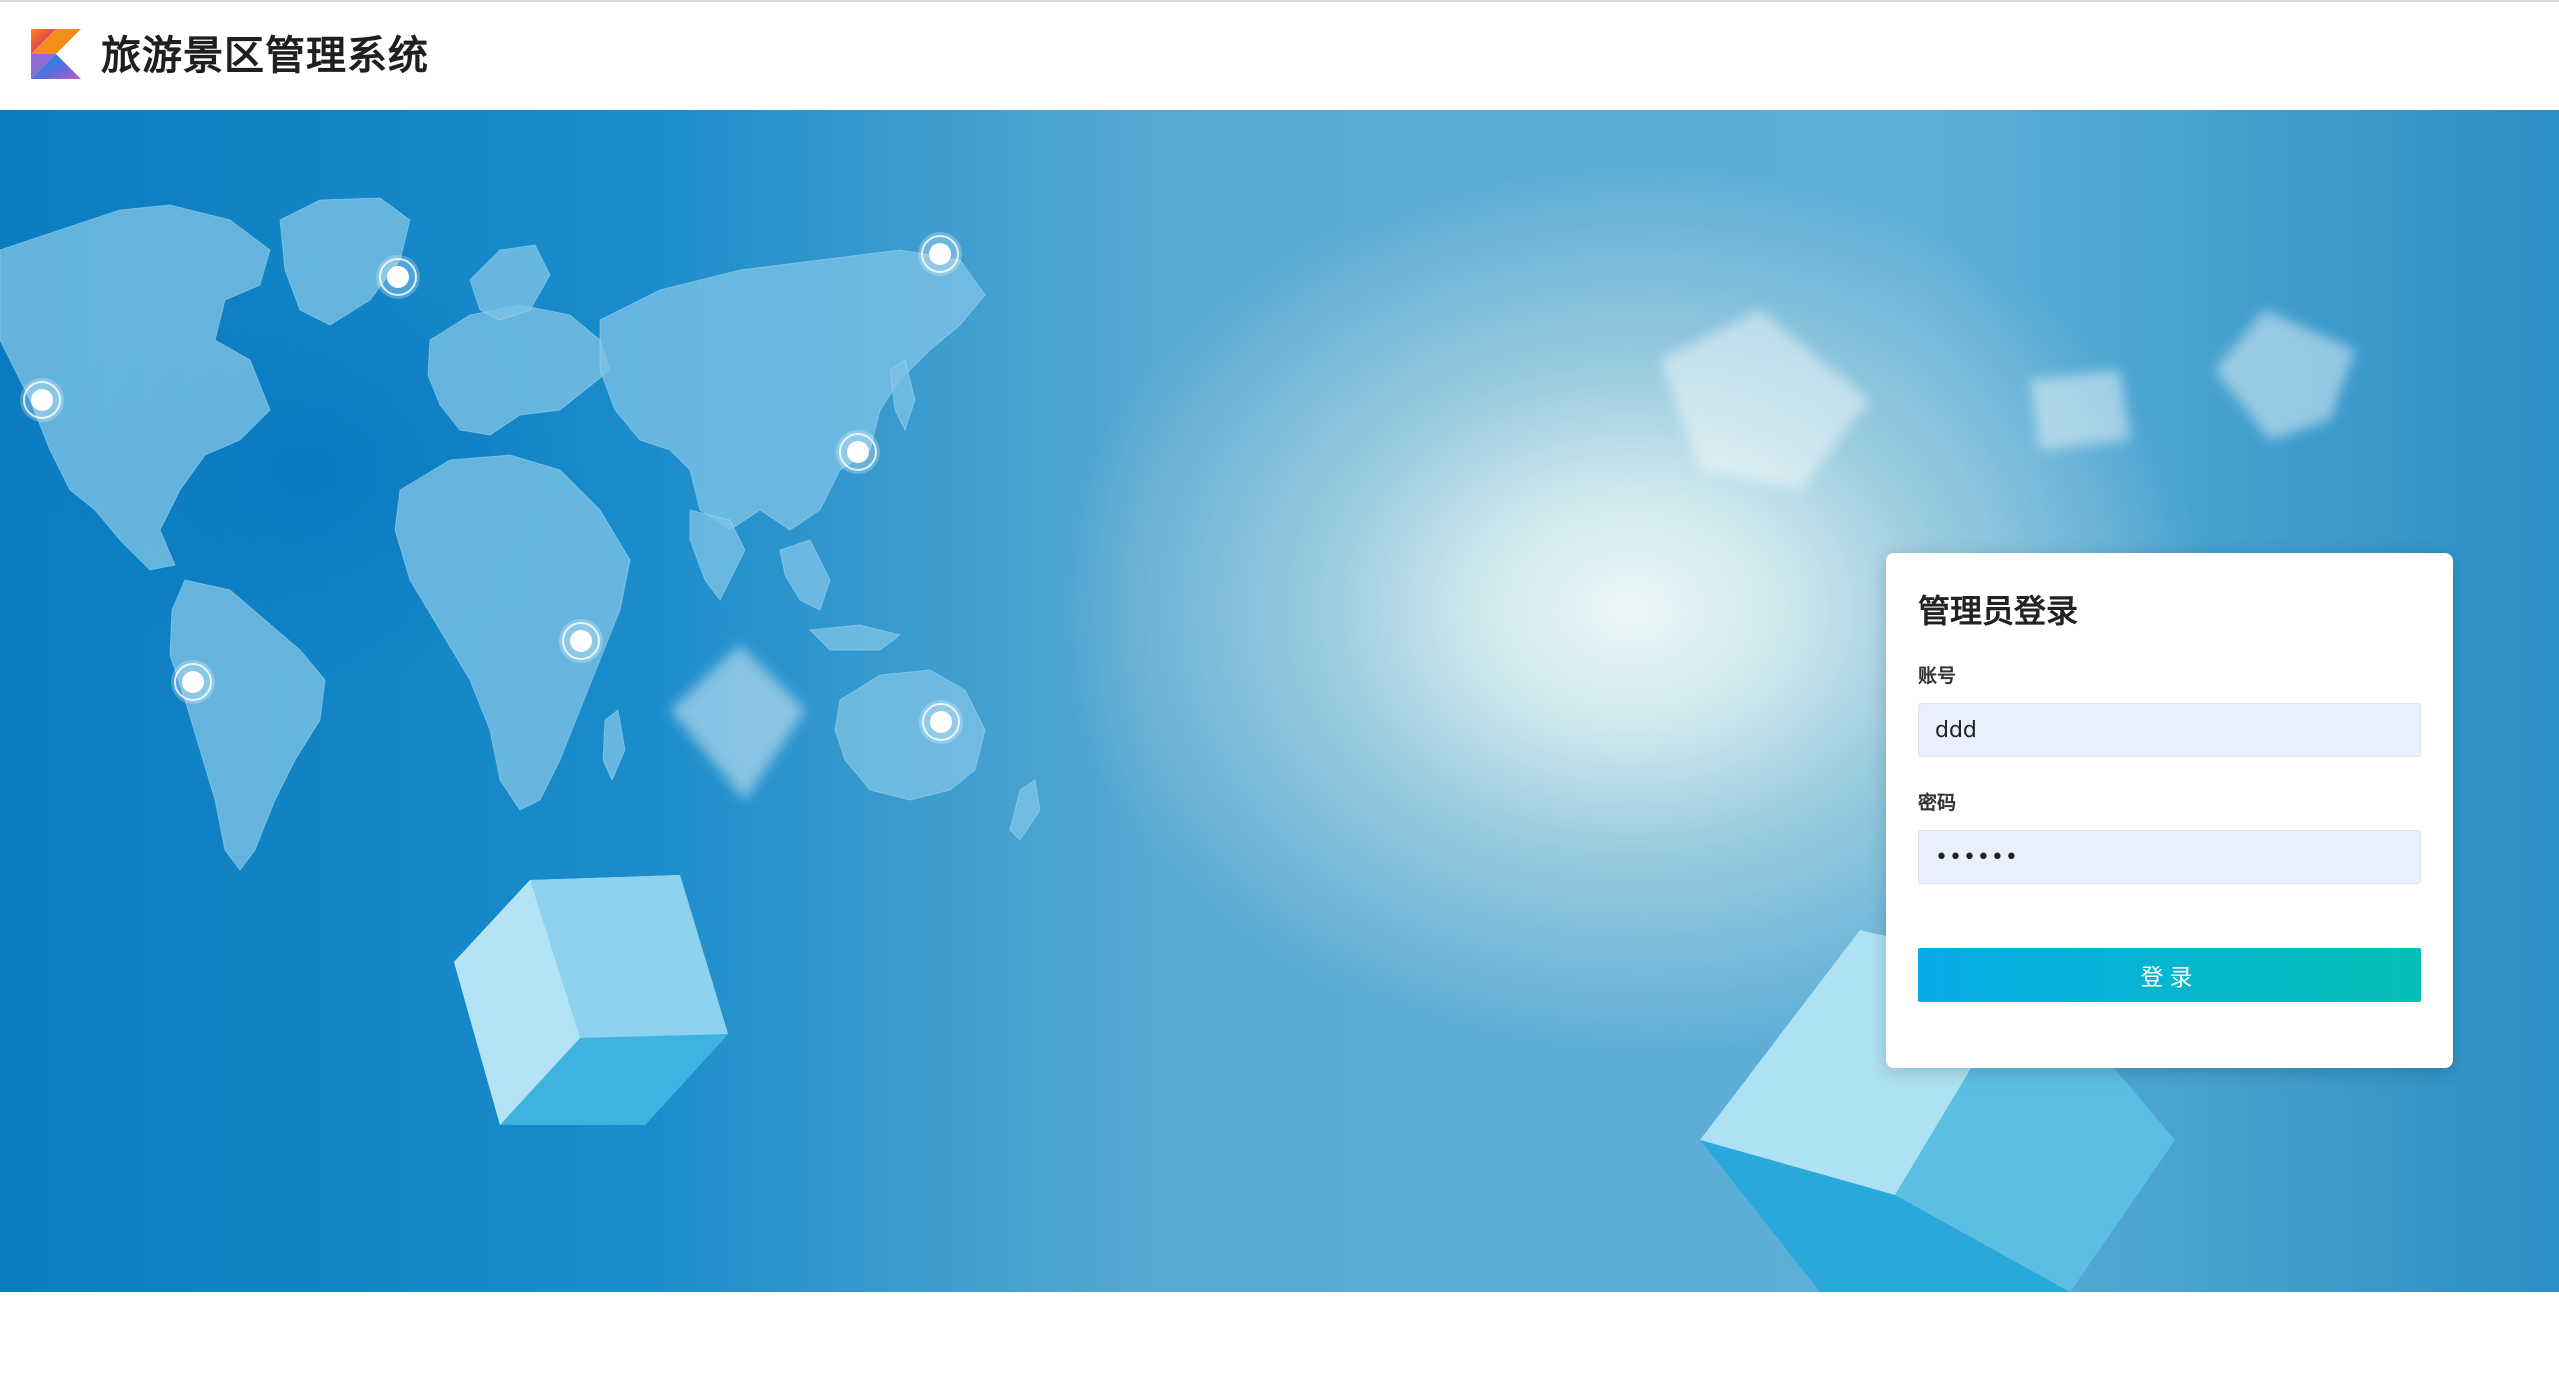  I want to click on password-input, so click(2169, 857).